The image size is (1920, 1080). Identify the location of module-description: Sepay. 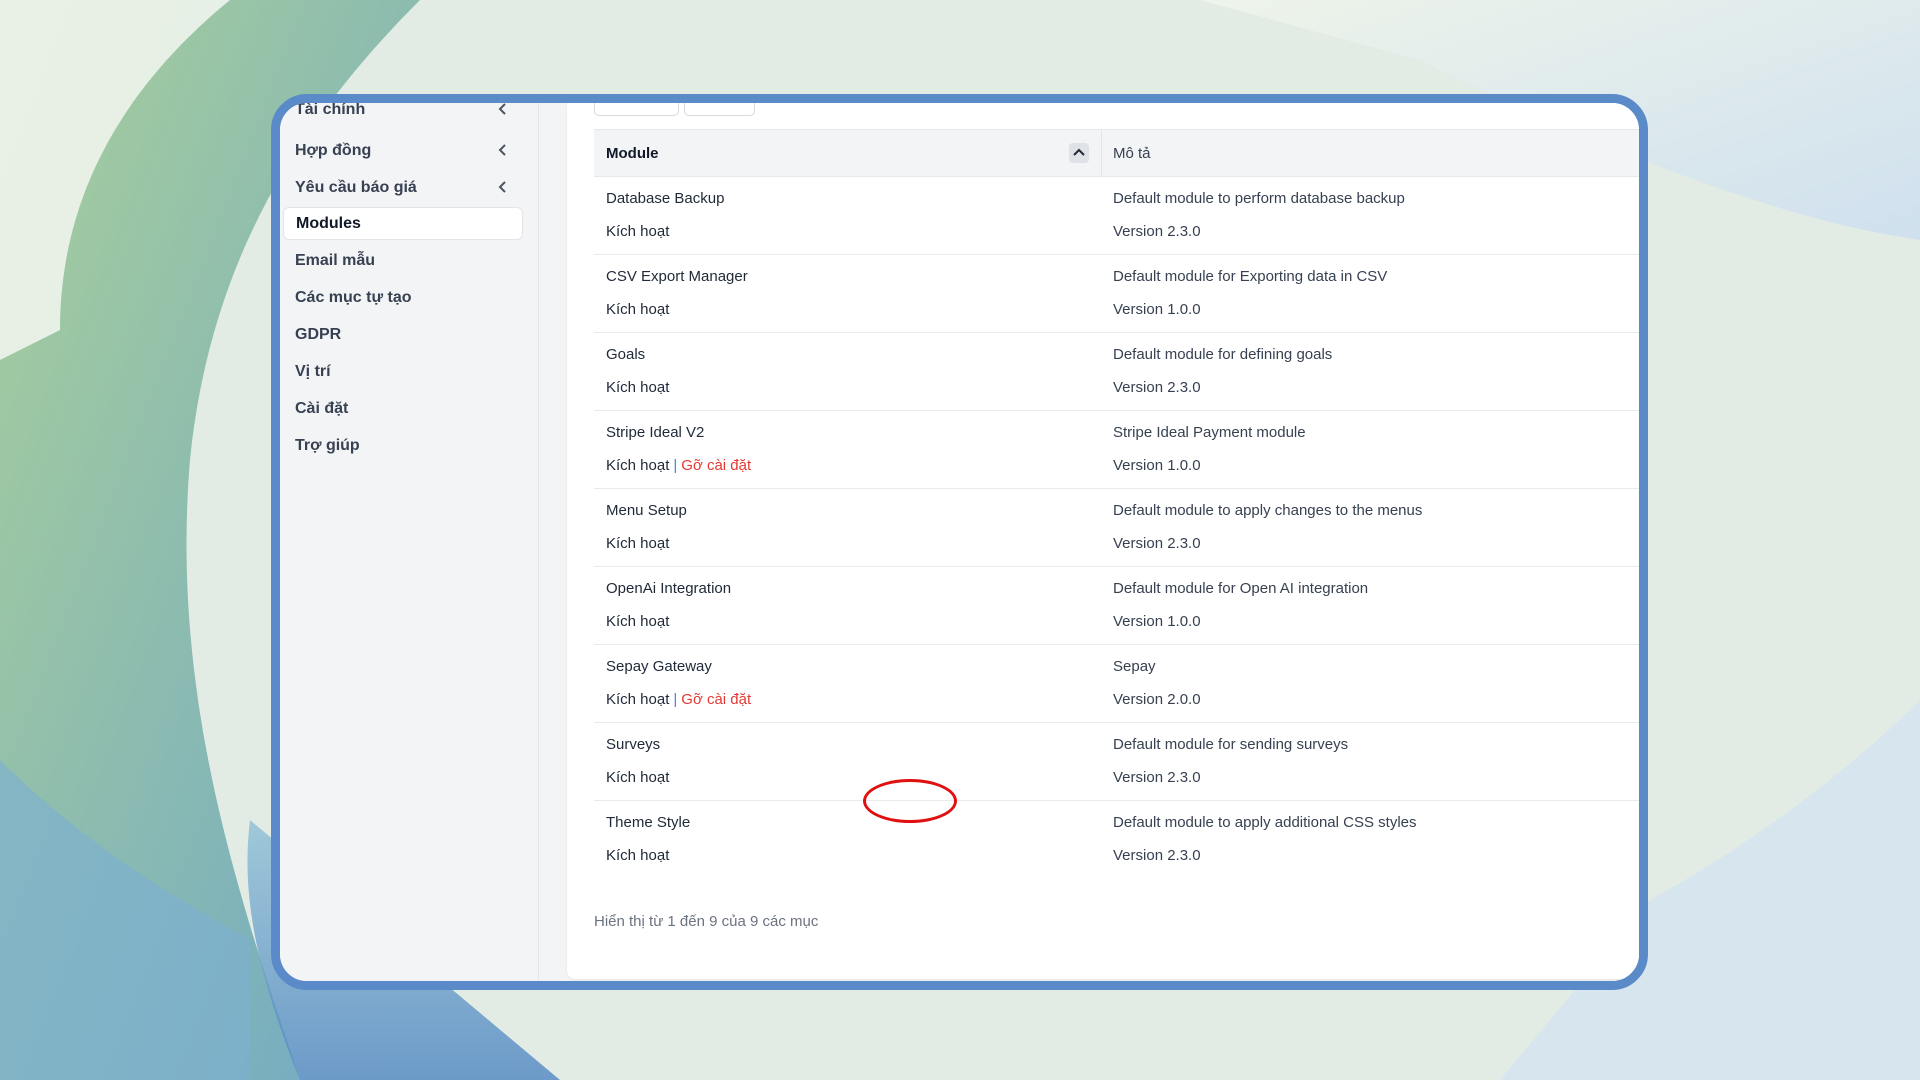
(1134, 666).